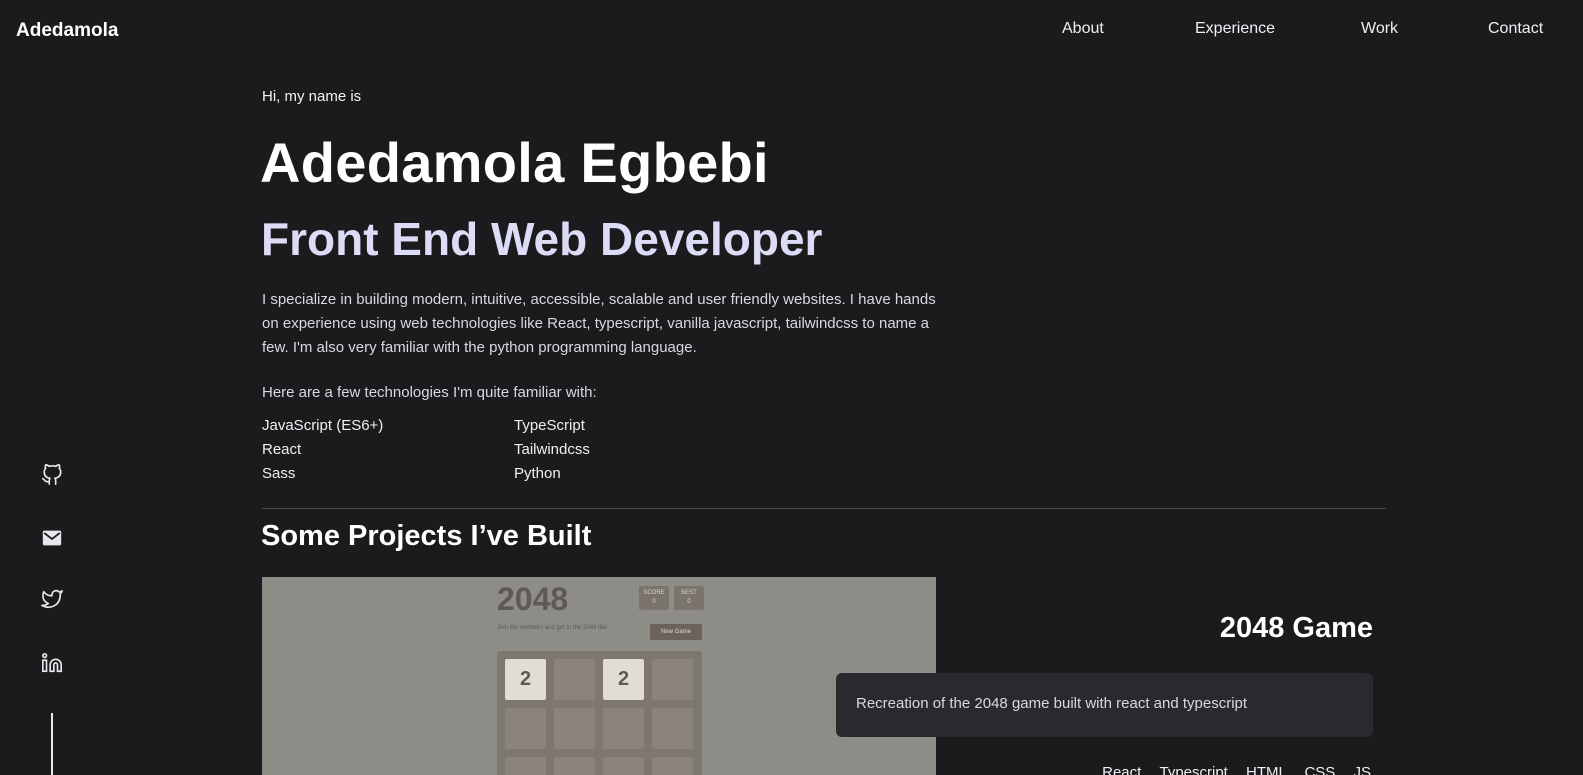 The width and height of the screenshot is (1583, 775). I want to click on nav-experience: Experience, so click(1235, 29).